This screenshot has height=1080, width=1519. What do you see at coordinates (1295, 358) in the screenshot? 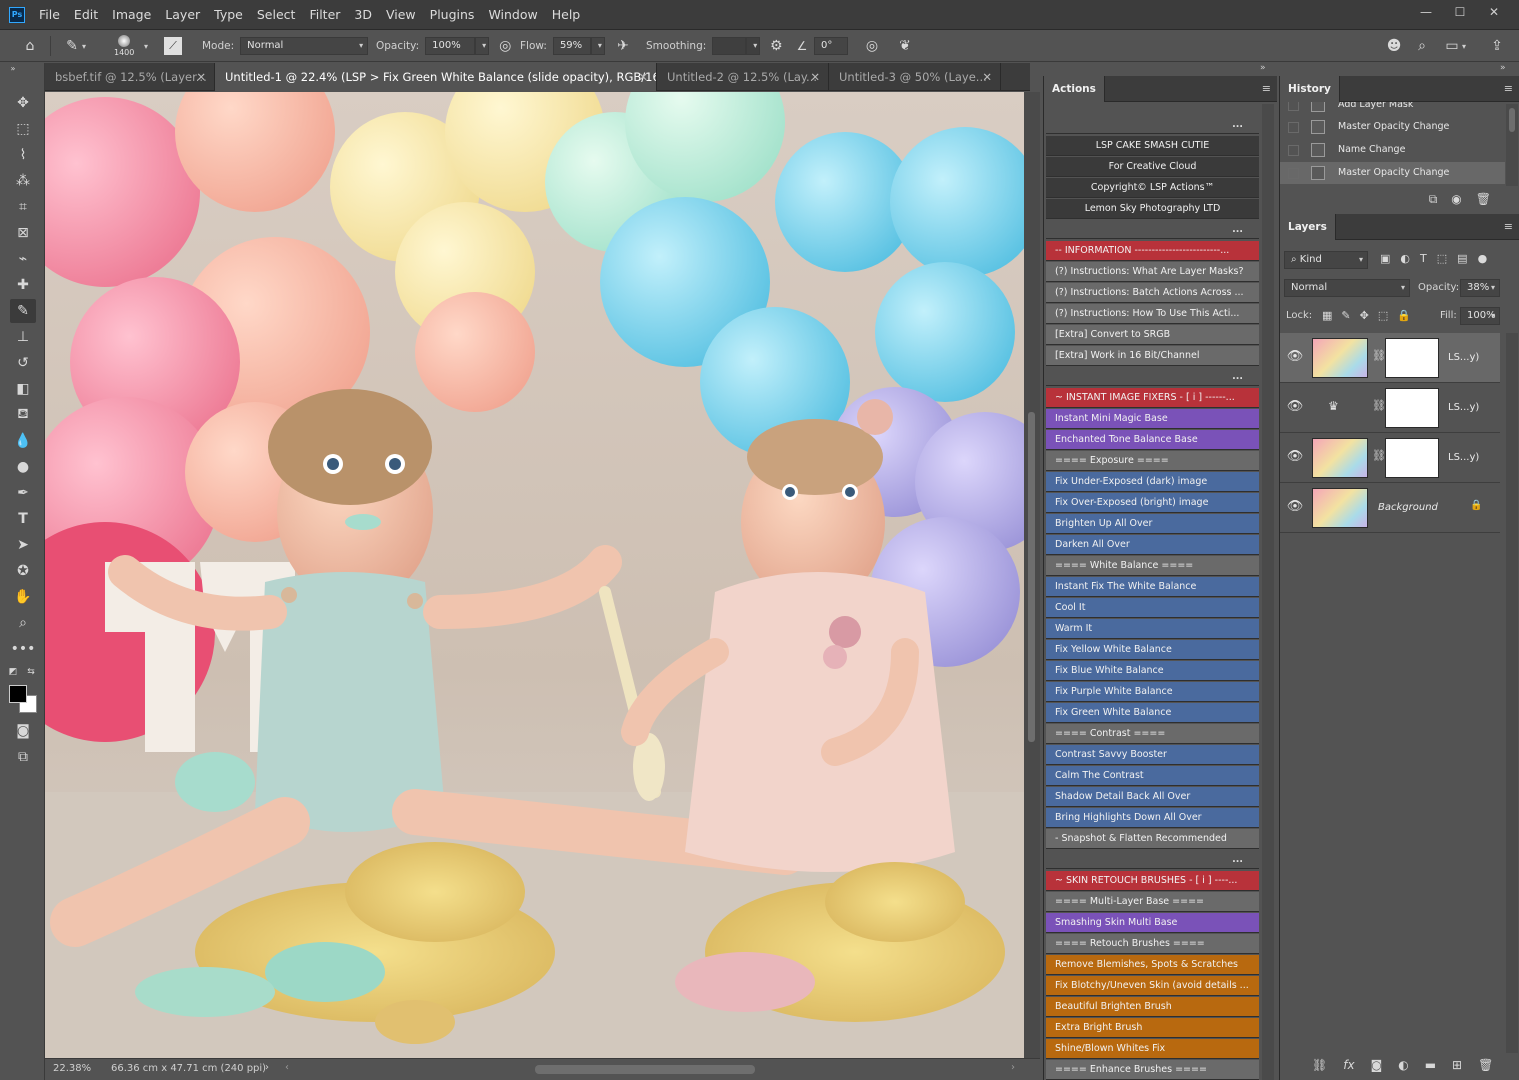
I see `eye-icon: 👁` at bounding box center [1295, 358].